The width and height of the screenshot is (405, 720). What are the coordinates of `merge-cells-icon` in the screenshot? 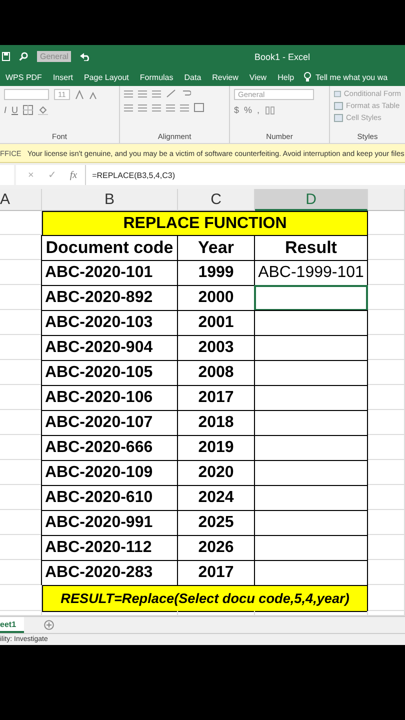 It's located at (199, 107).